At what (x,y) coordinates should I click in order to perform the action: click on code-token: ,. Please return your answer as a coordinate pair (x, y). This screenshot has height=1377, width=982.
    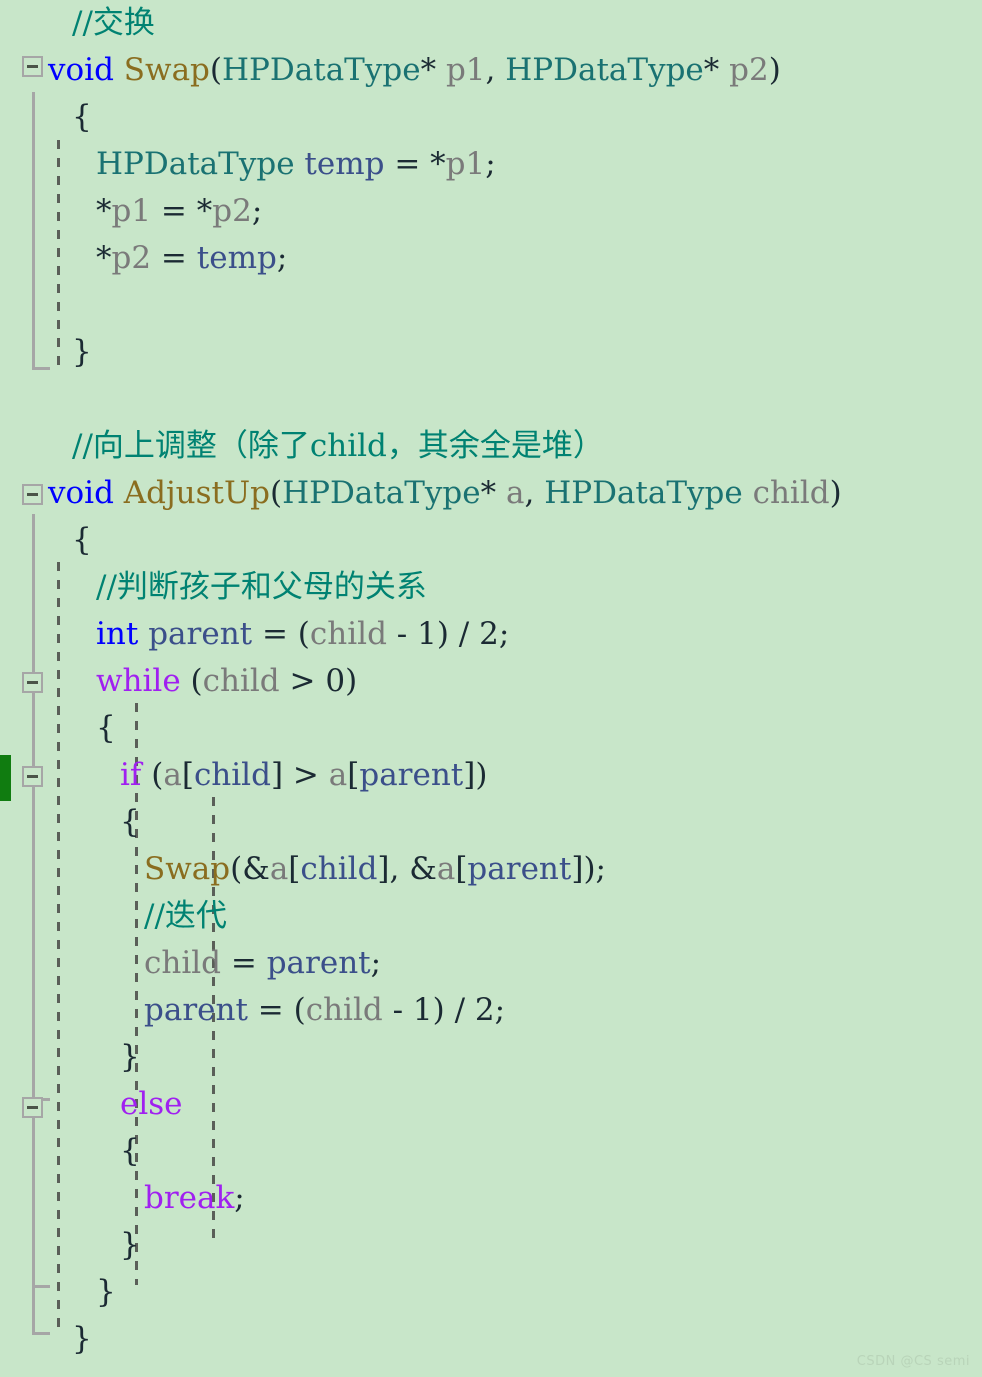
    Looking at the image, I should click on (495, 70).